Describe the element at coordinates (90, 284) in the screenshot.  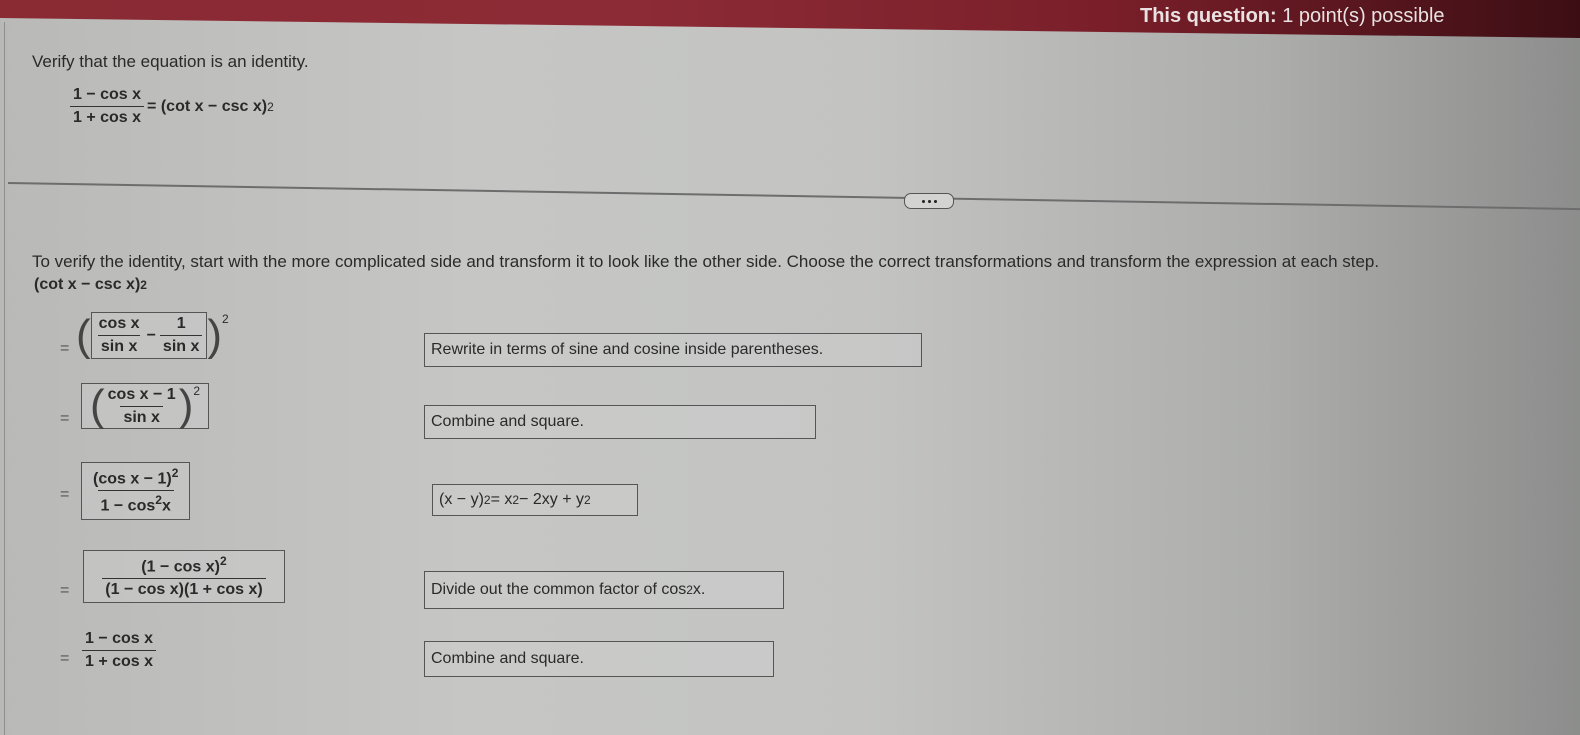
I see `start-expression: (cot x − csc x) 2` at that location.